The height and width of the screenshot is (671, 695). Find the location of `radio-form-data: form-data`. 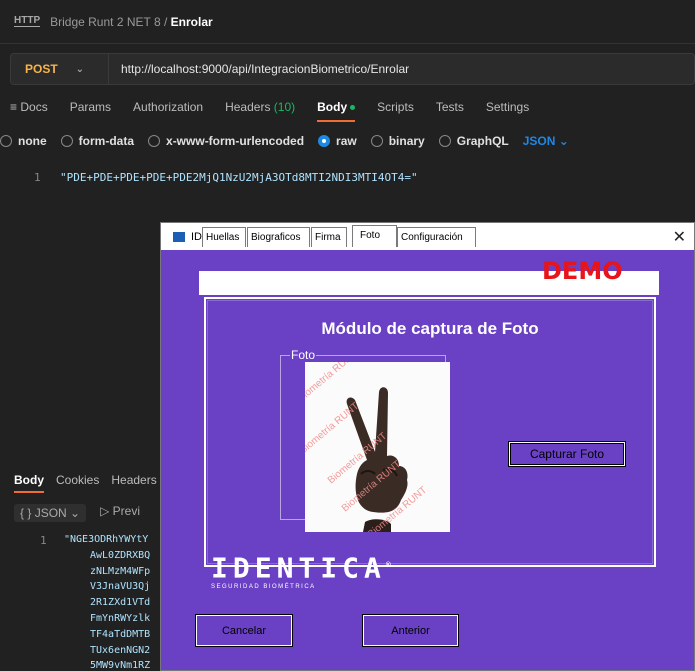

radio-form-data: form-data is located at coordinates (97, 141).